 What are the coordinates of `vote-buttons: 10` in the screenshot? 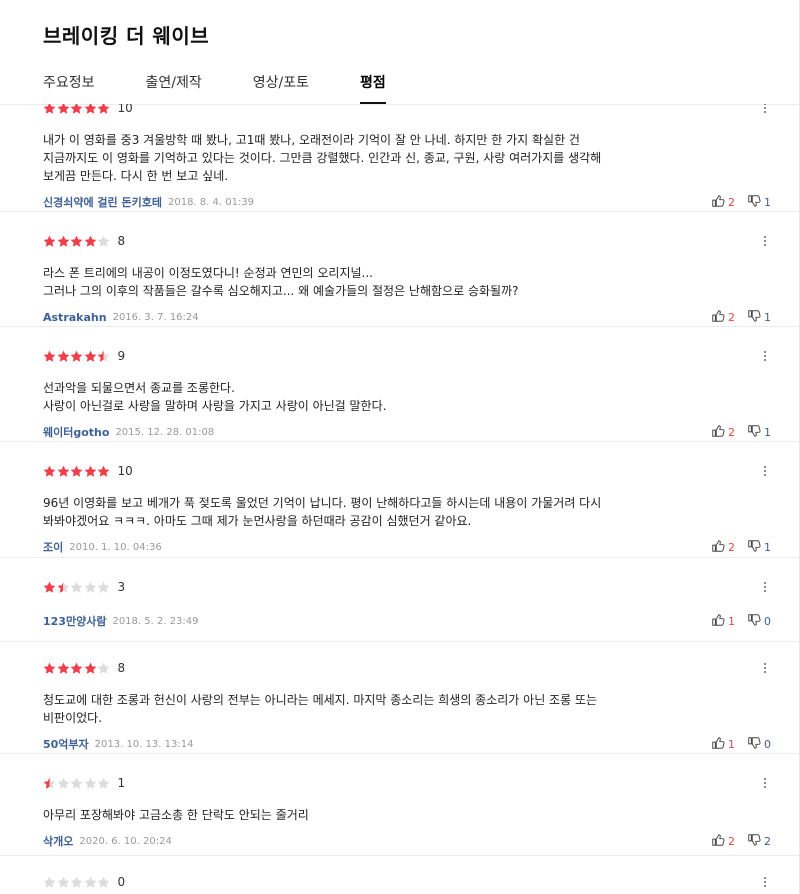 It's located at (741, 621).